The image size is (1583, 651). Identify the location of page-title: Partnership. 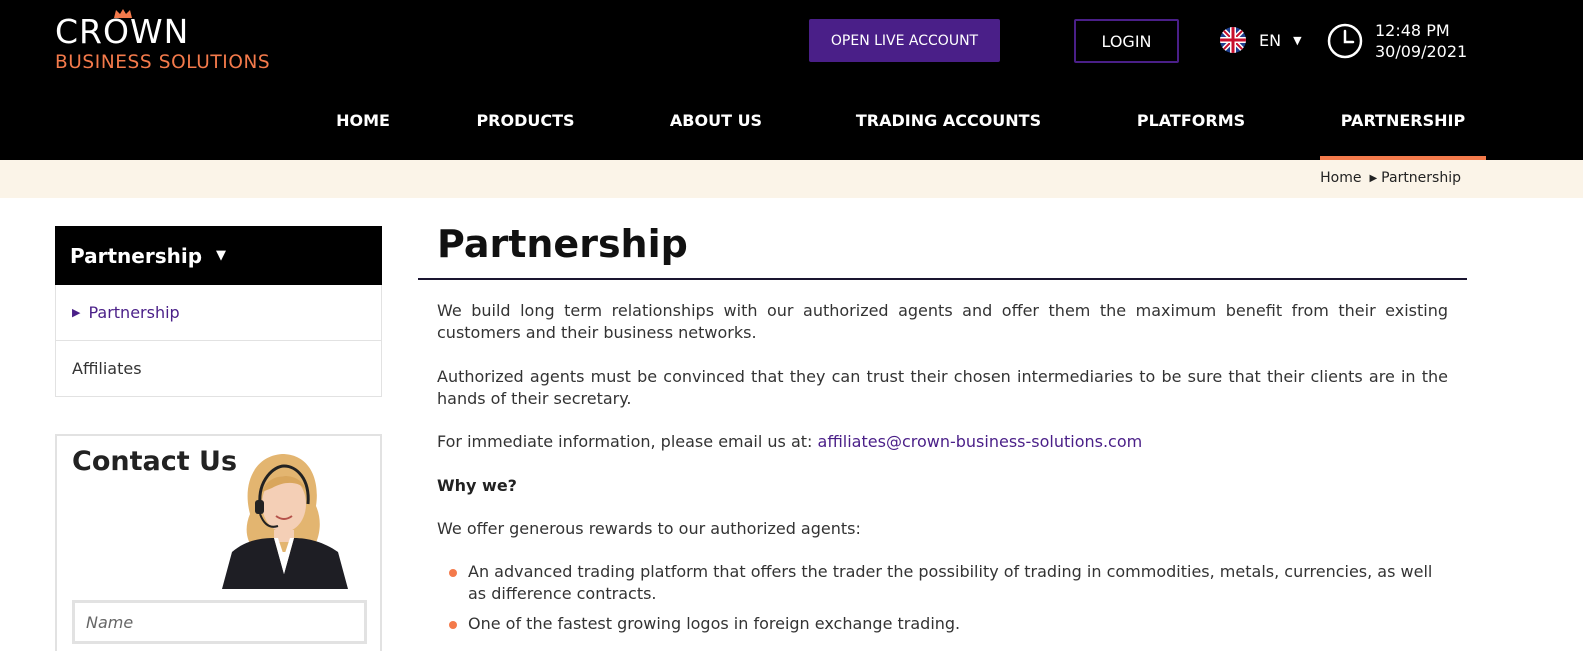
(562, 244).